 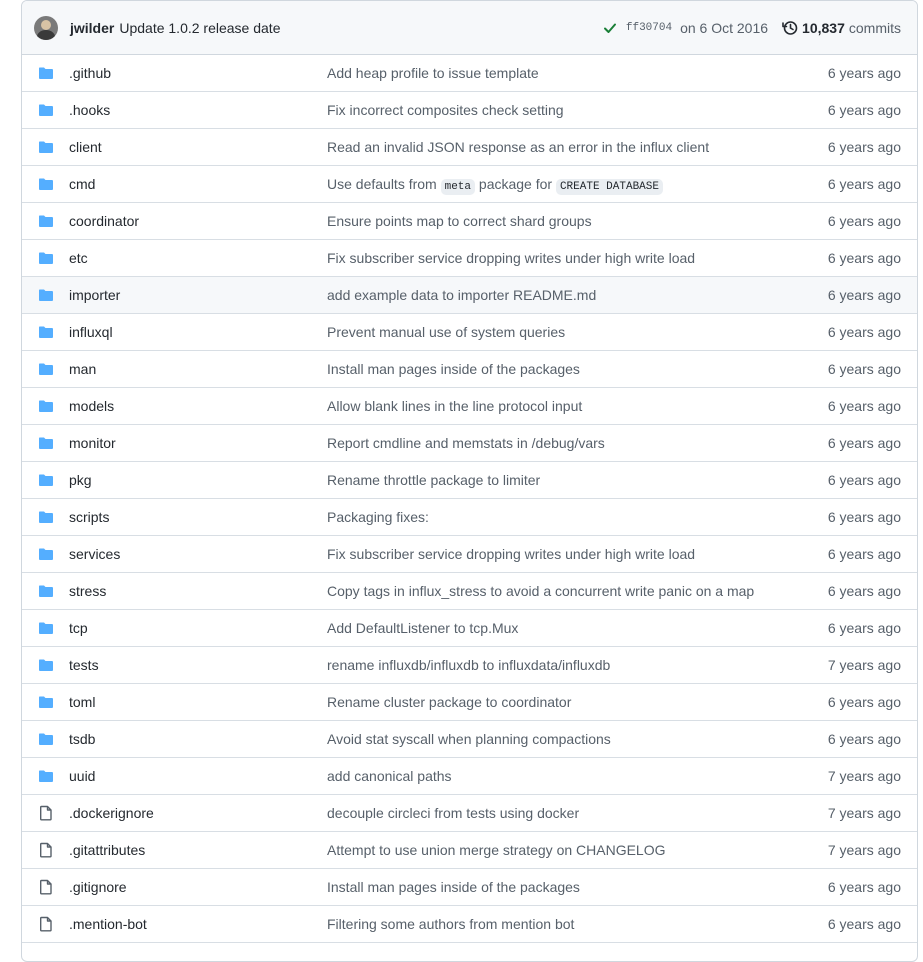 I want to click on file-name-link: stress, so click(x=198, y=591).